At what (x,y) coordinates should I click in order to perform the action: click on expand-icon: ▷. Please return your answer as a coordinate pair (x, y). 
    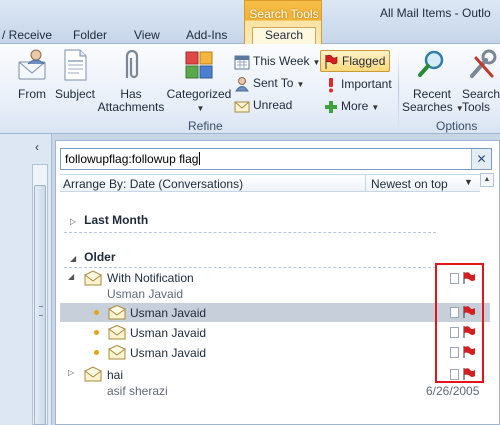
    Looking at the image, I should click on (73, 221).